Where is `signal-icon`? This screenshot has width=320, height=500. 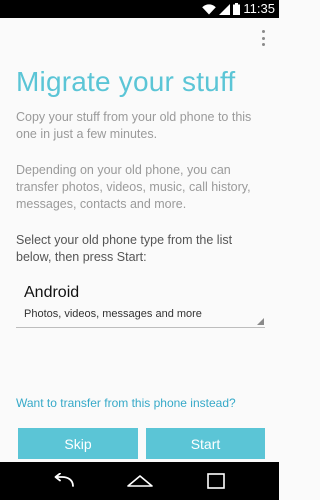
signal-icon is located at coordinates (225, 9).